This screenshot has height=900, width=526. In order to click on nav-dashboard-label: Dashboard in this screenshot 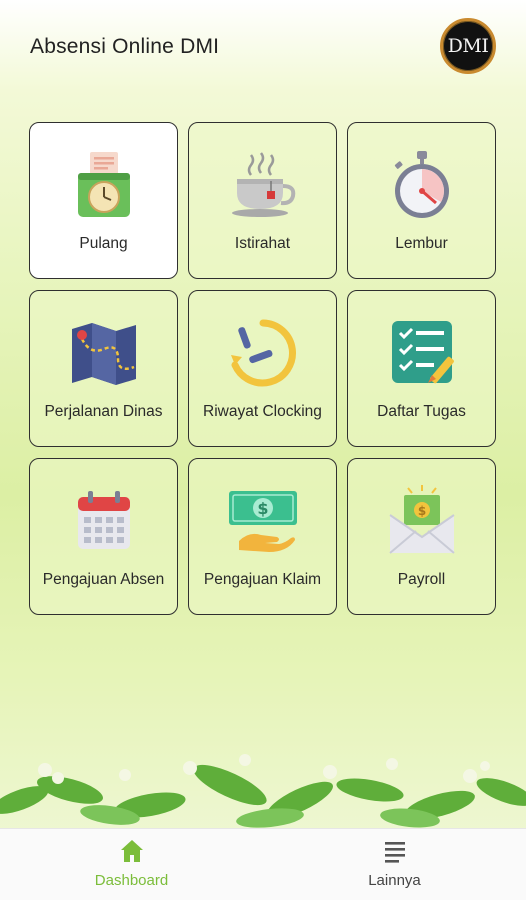, I will do `click(131, 880)`.